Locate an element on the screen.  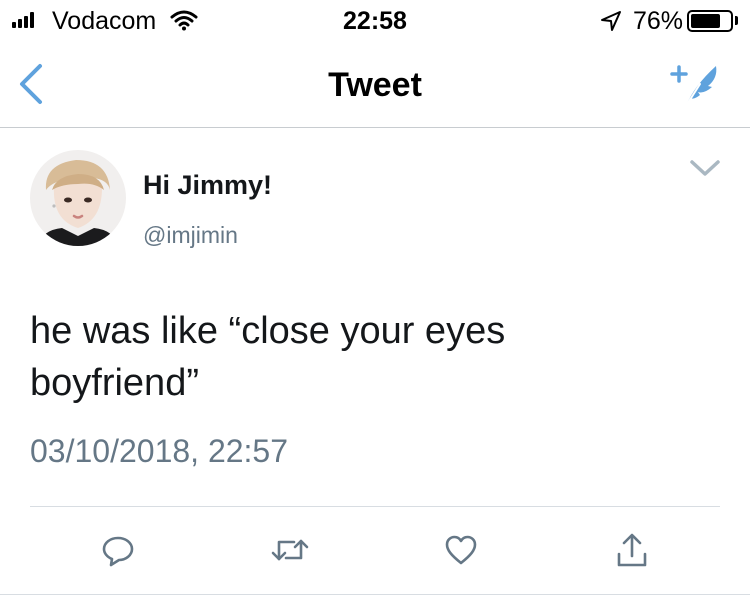
retweet-icon is located at coordinates (290, 550).